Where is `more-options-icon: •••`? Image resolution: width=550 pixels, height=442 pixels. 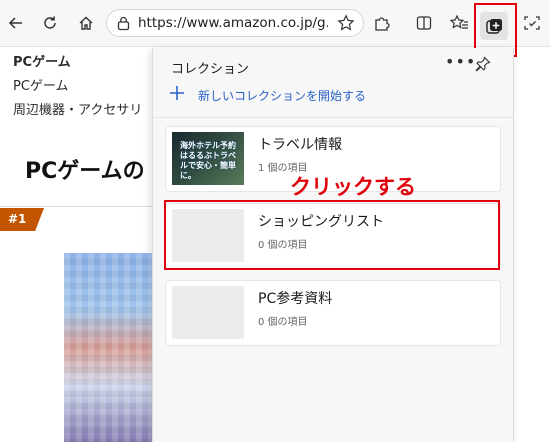 more-options-icon: ••• is located at coordinates (460, 61).